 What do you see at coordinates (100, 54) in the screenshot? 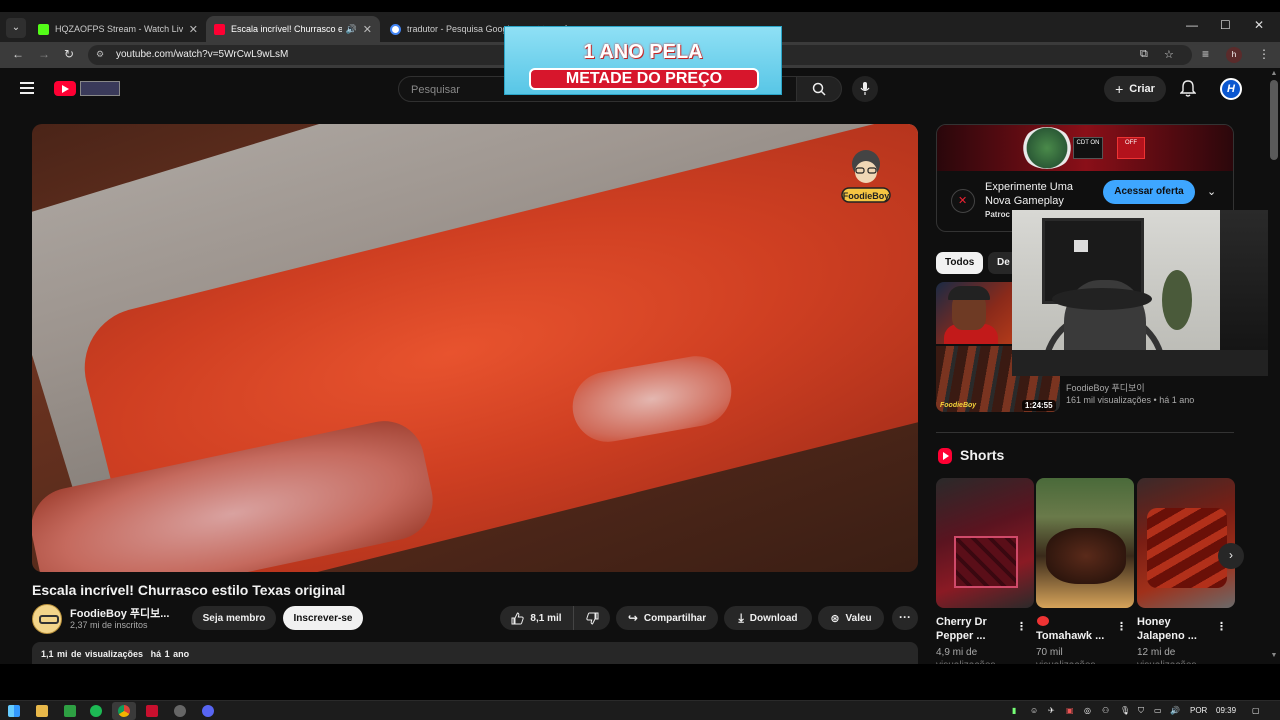
I see `site-info-icon: ⚙` at bounding box center [100, 54].